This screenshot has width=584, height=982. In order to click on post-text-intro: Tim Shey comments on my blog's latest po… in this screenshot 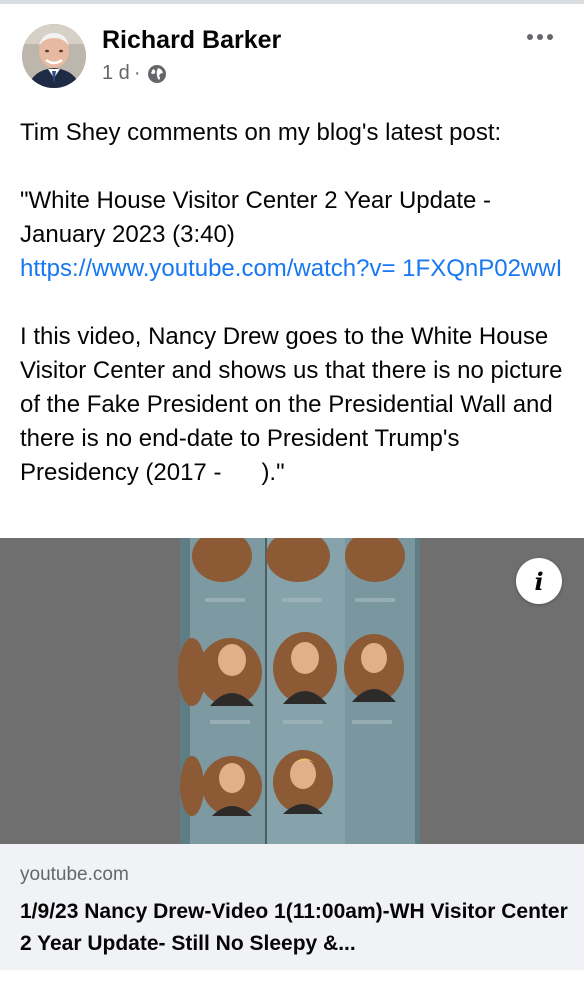, I will do `click(261, 132)`.